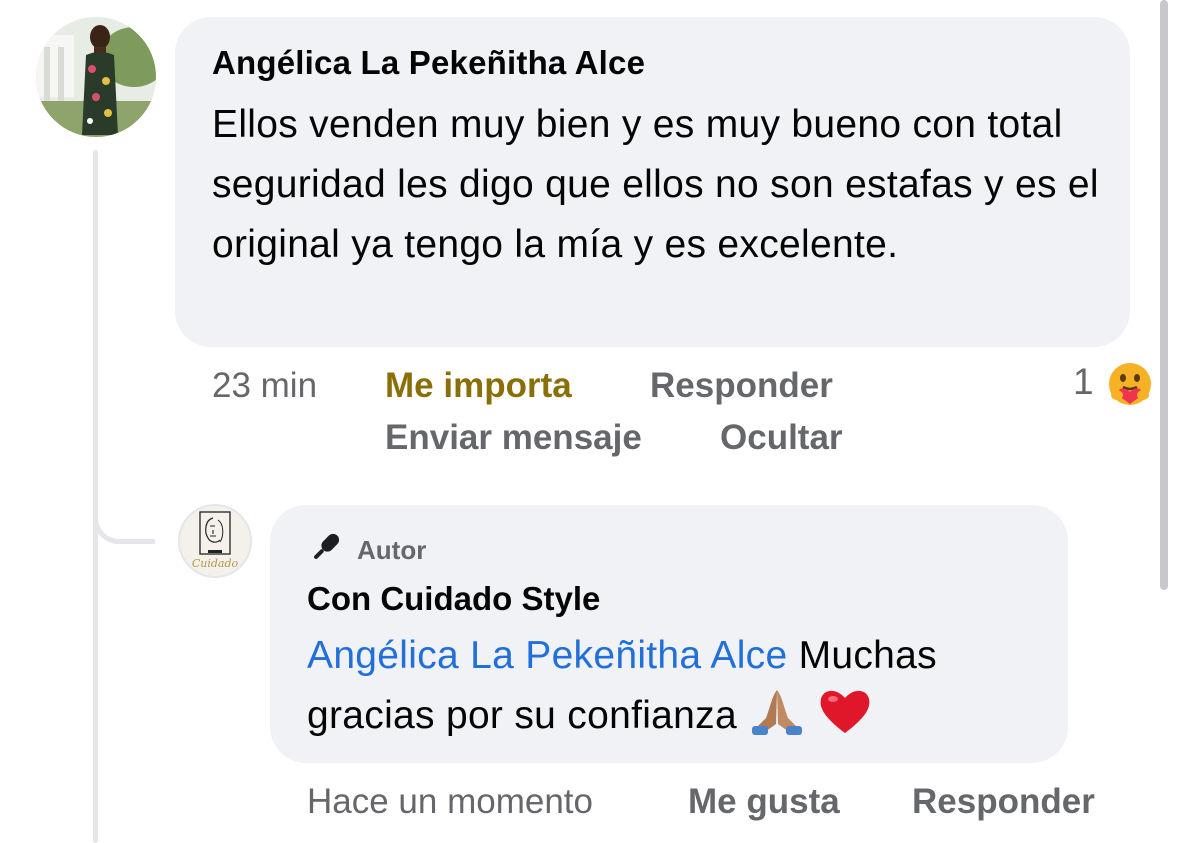 The height and width of the screenshot is (843, 1179). What do you see at coordinates (453, 599) in the screenshot?
I see `reply-author: Con Cuidado Style` at bounding box center [453, 599].